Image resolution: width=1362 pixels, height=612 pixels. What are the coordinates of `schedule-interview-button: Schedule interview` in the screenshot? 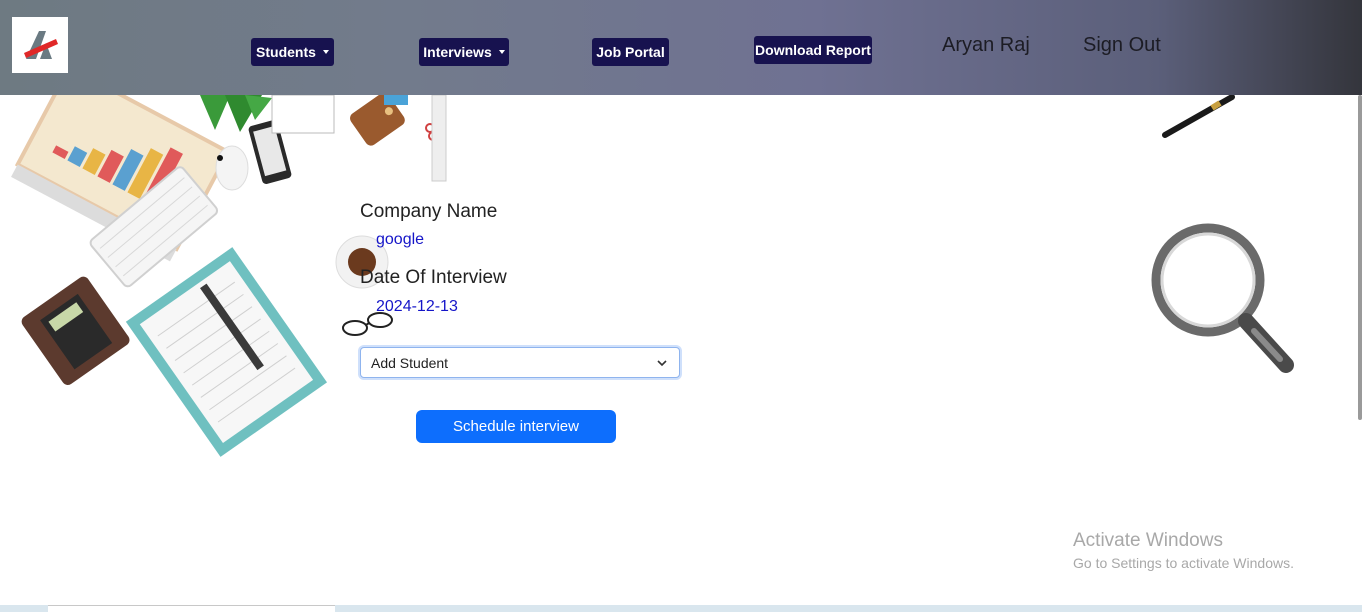 It's located at (516, 426).